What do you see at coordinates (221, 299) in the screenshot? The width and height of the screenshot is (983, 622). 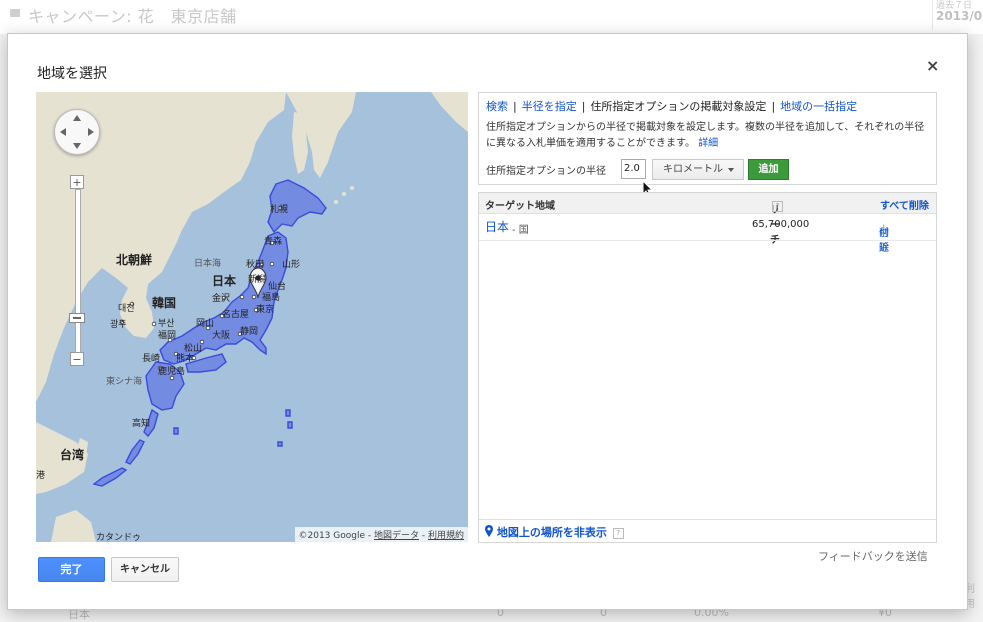 I see `map-label-kanazawa: 金沢` at bounding box center [221, 299].